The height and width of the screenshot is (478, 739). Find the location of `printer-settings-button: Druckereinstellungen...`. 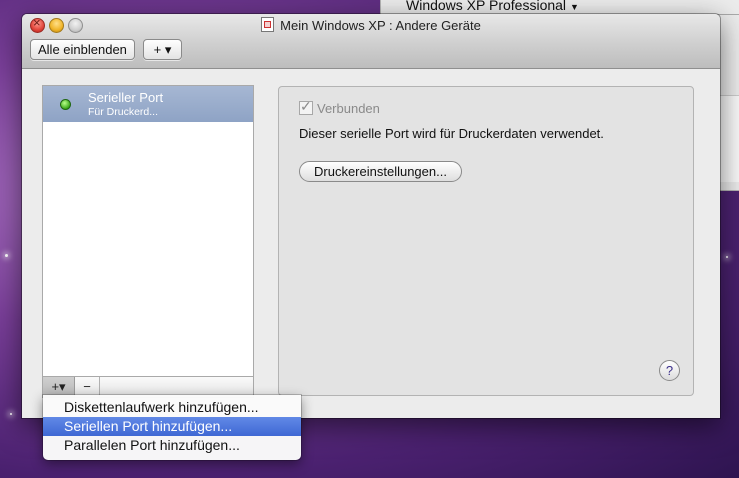

printer-settings-button: Druckereinstellungen... is located at coordinates (380, 171).